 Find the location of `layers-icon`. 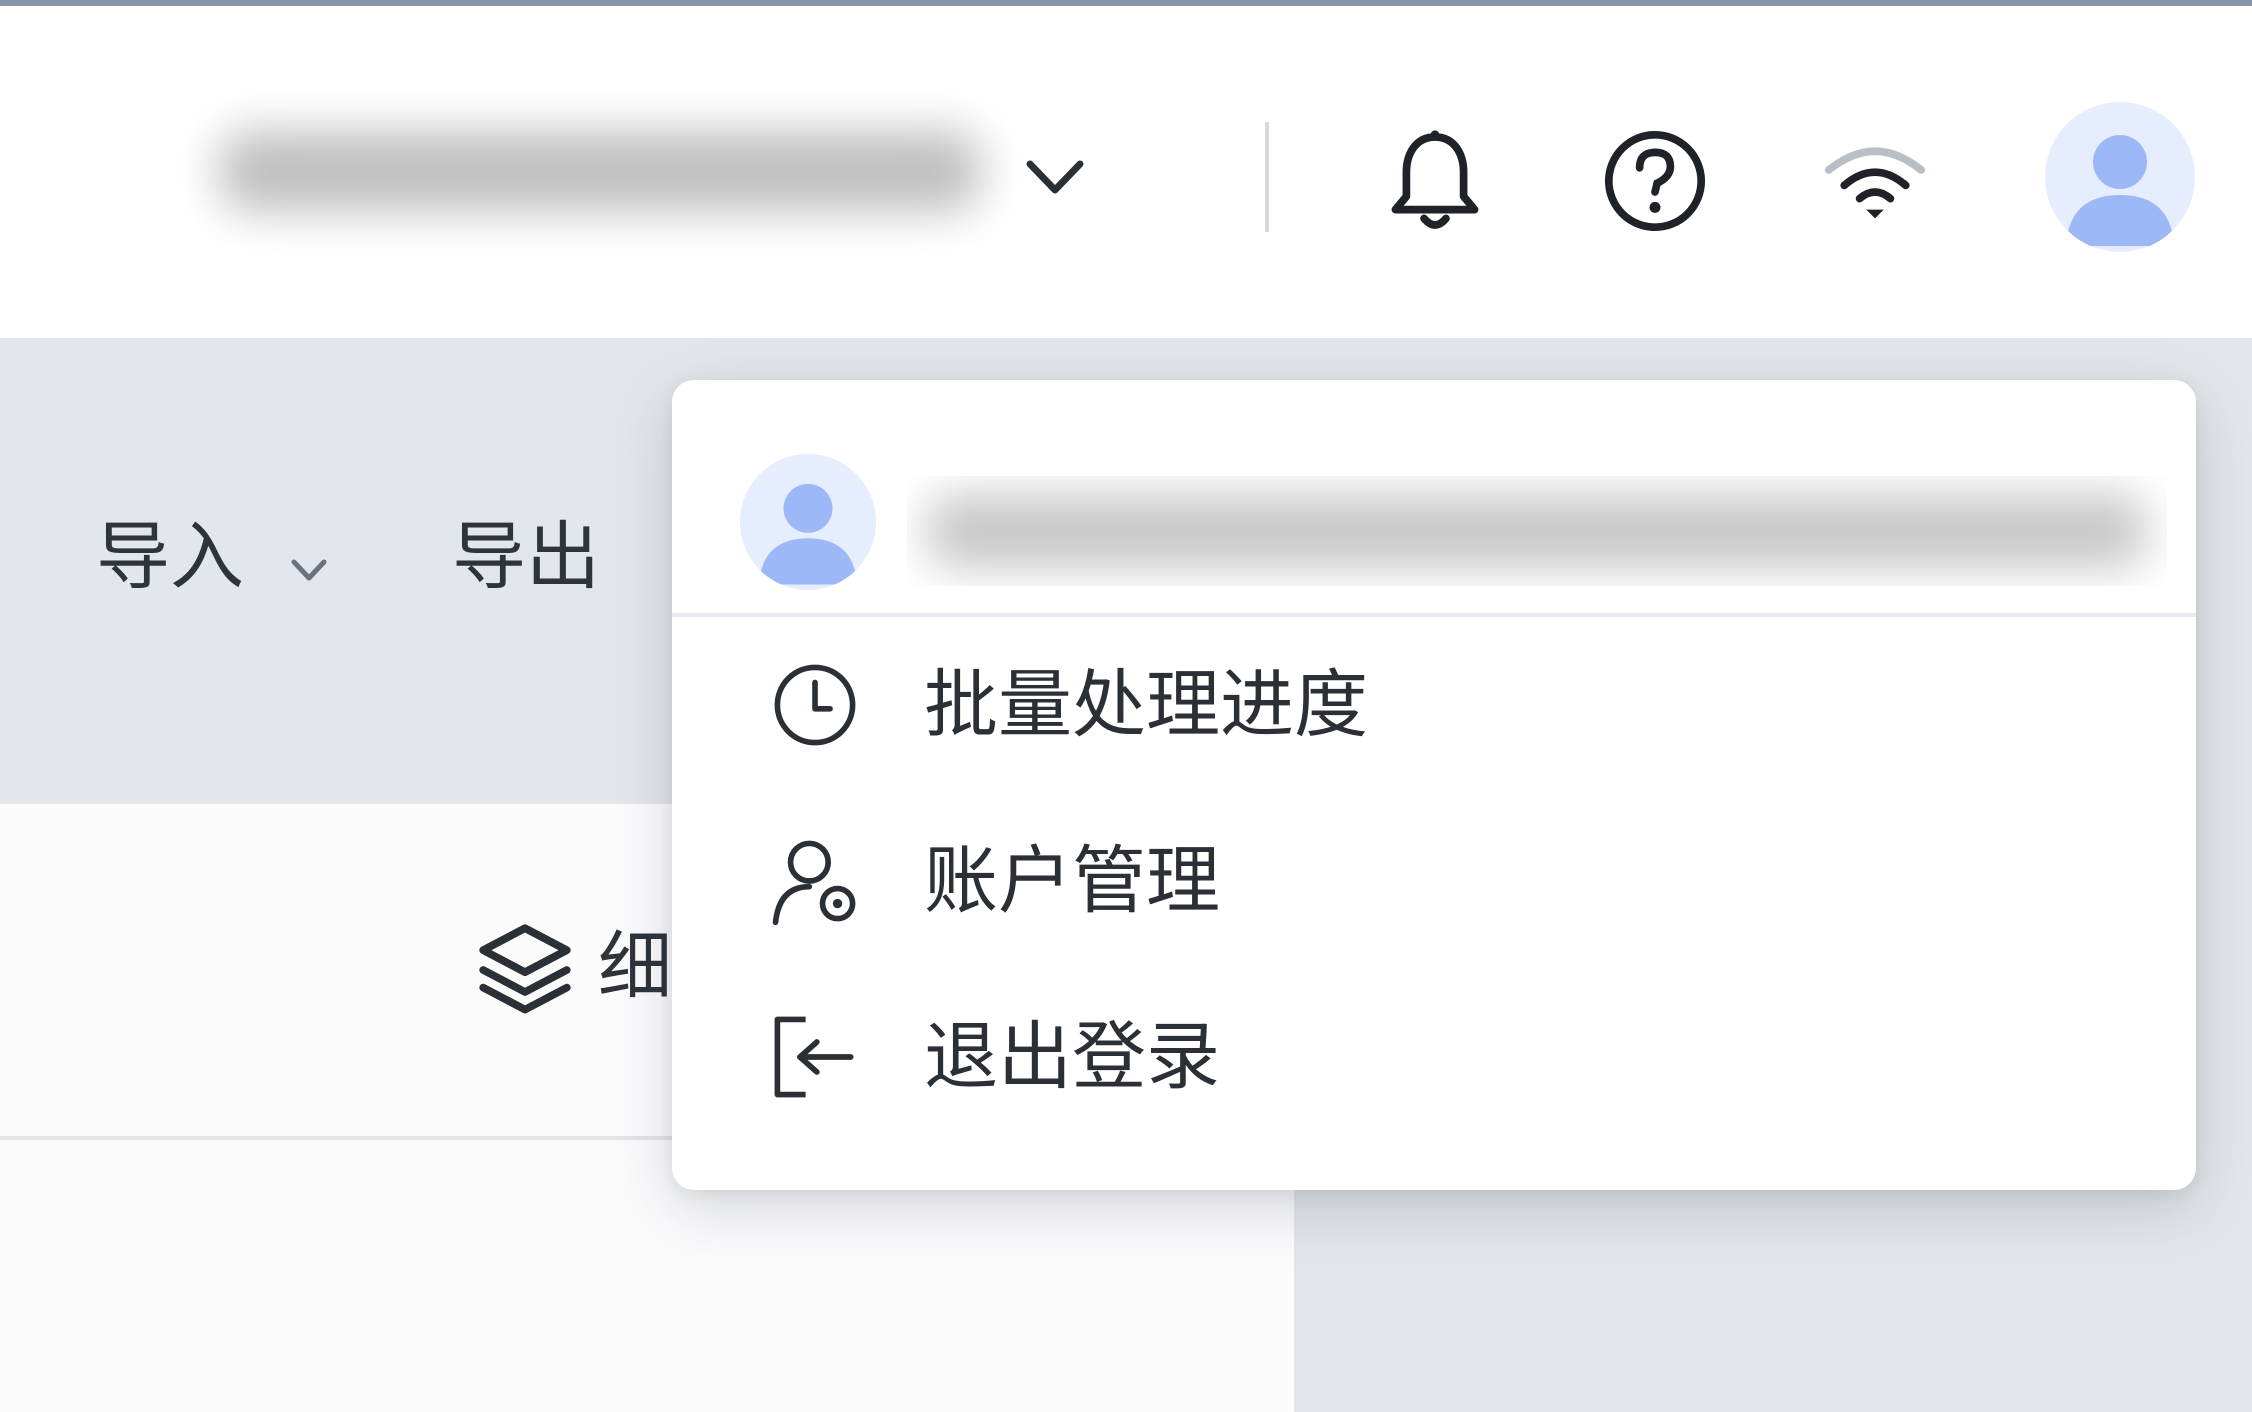

layers-icon is located at coordinates (525, 970).